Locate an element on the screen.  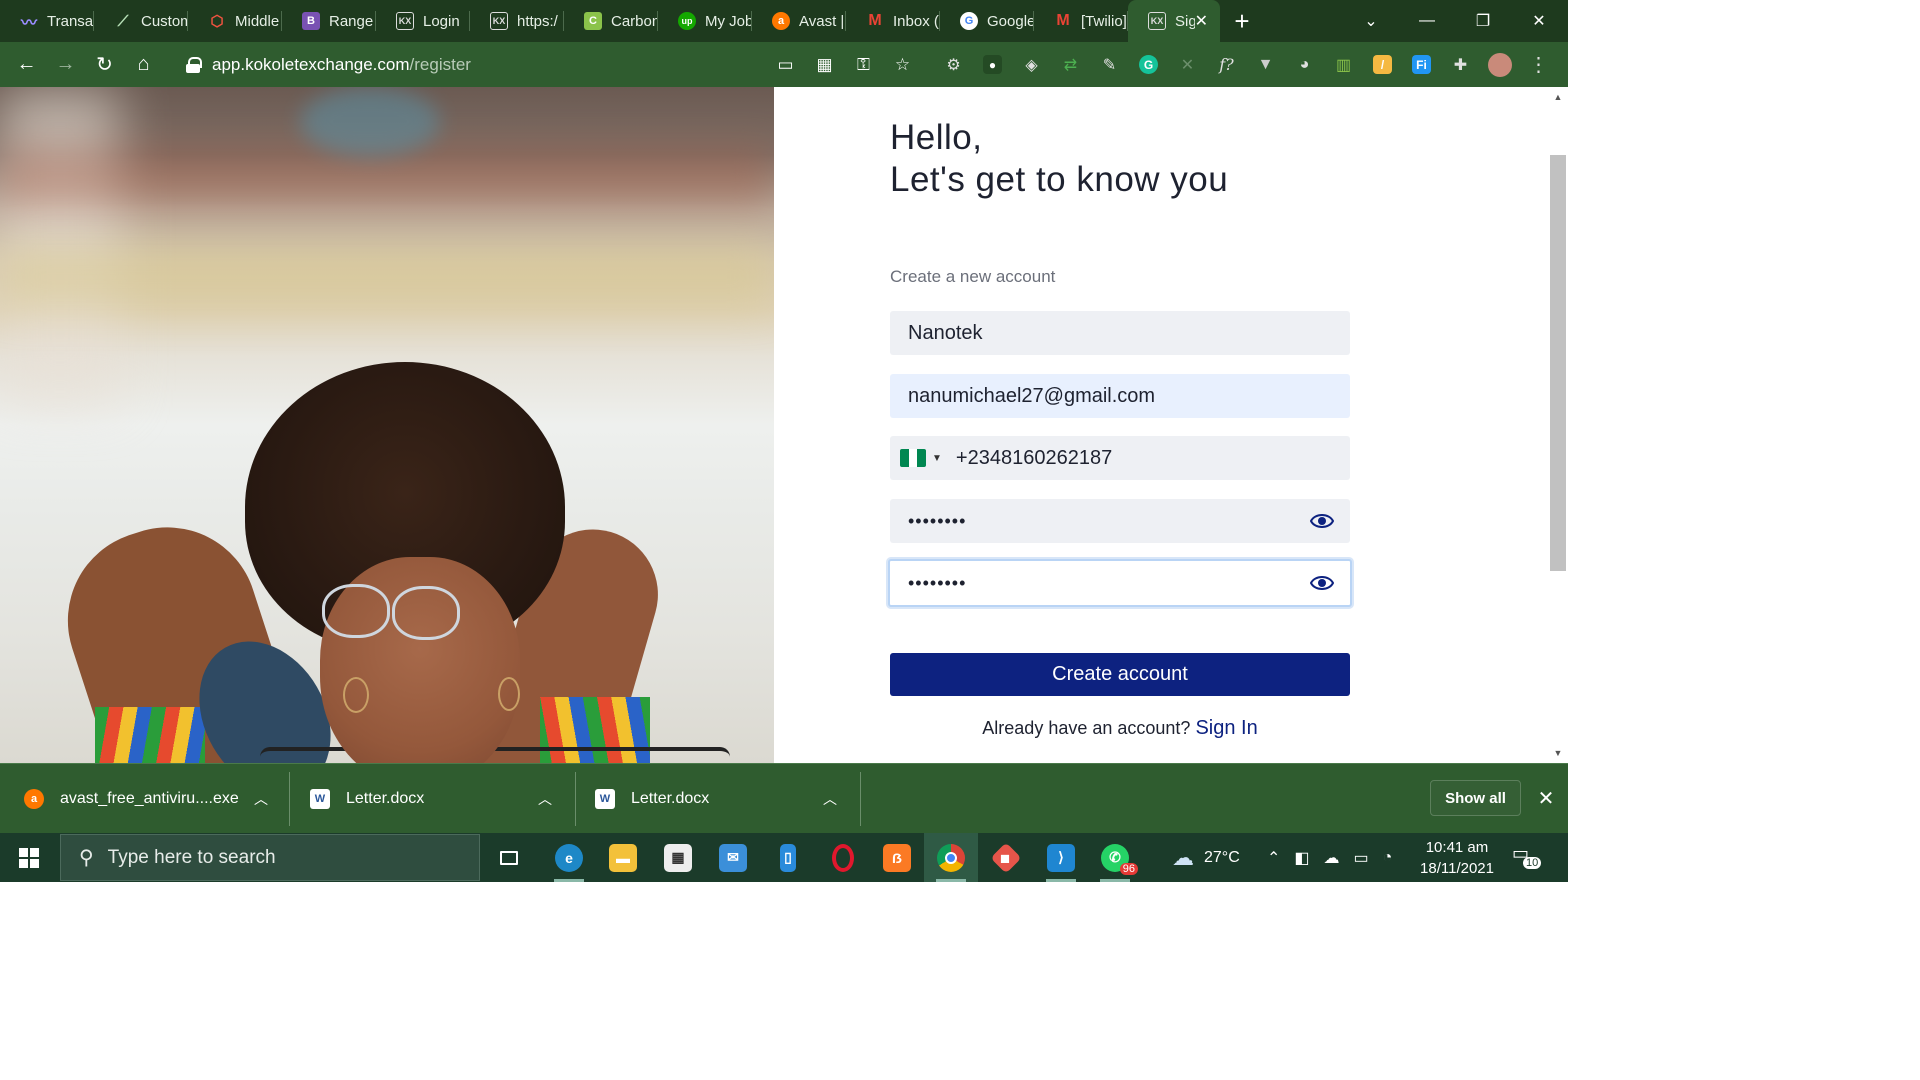
tab-my-job: up My Job is located at coordinates (705, 21).